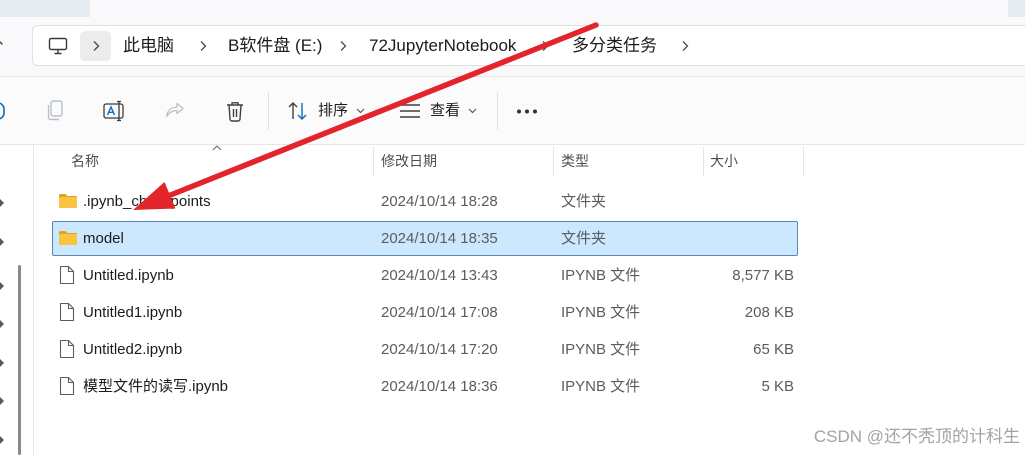  What do you see at coordinates (439, 312) in the screenshot?
I see `file-modified-date: 2024/10/14 17:08` at bounding box center [439, 312].